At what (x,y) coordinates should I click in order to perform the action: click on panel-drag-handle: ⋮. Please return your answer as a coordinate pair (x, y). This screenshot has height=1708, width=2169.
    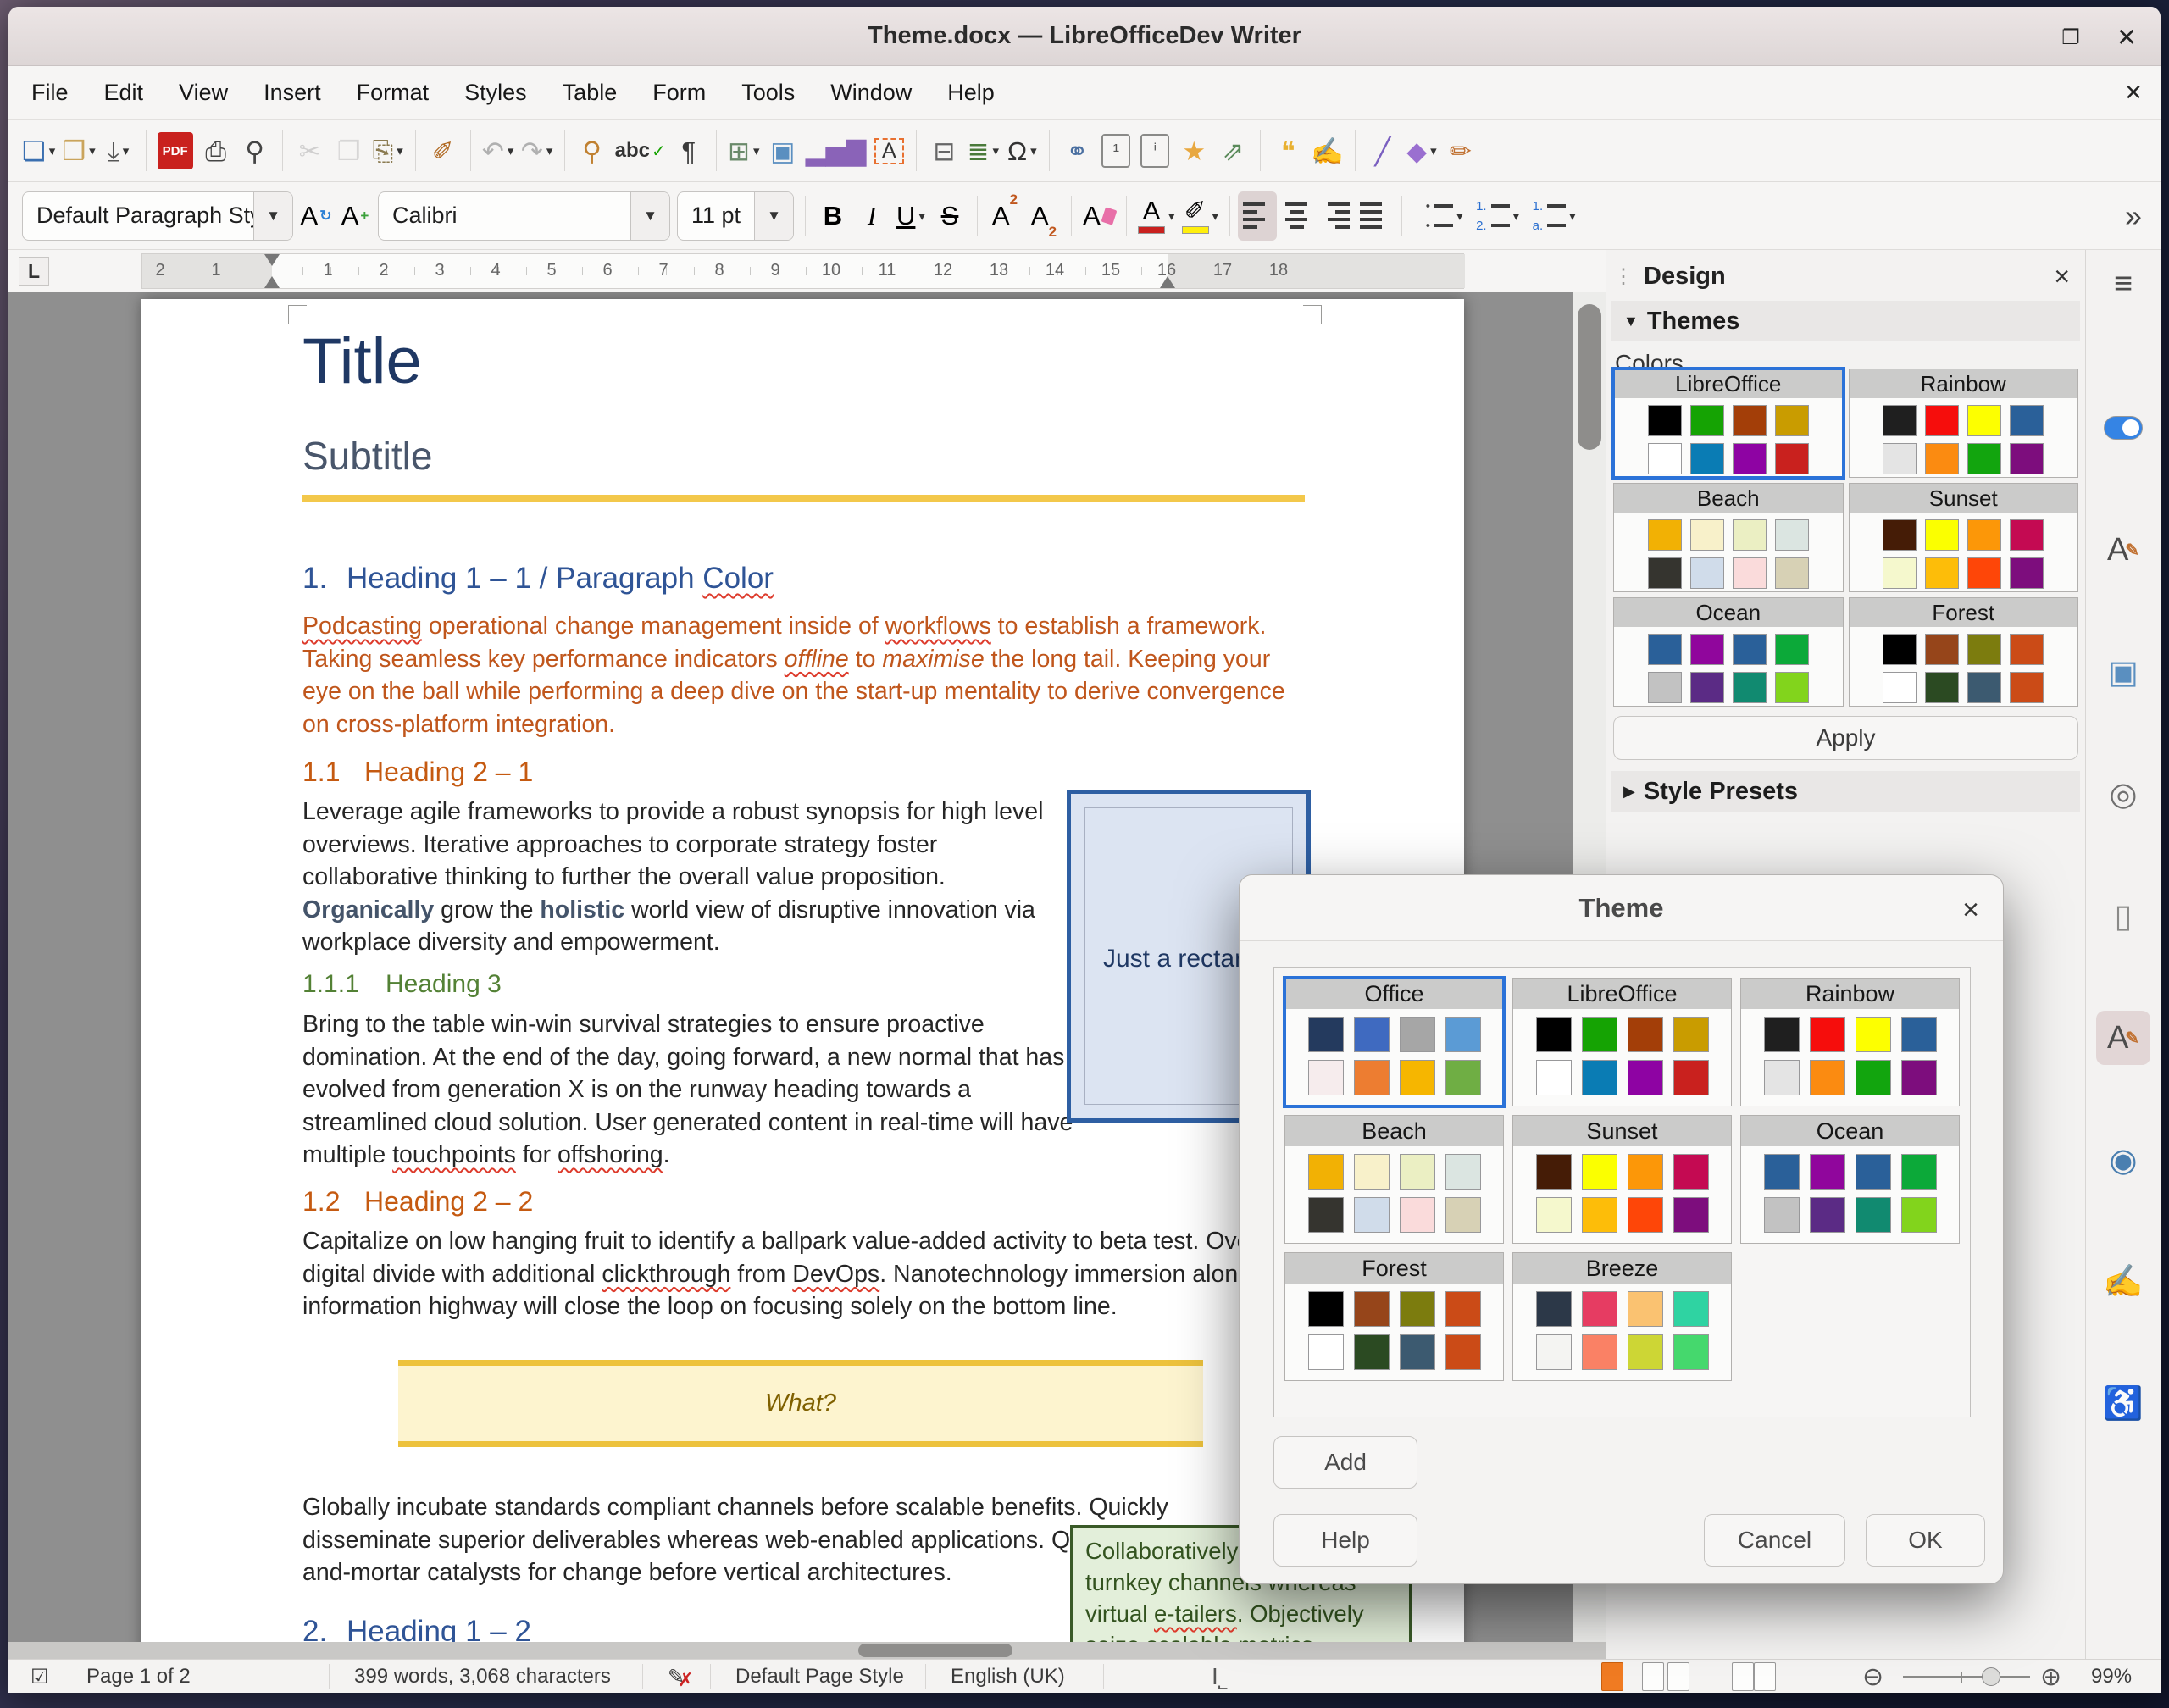
    Looking at the image, I should click on (1623, 276).